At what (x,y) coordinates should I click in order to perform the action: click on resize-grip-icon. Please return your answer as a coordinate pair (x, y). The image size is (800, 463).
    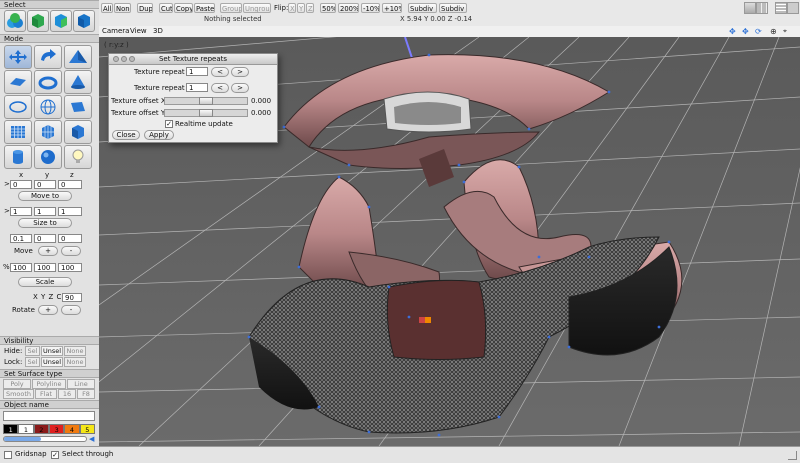
    Looking at the image, I should click on (792, 455).